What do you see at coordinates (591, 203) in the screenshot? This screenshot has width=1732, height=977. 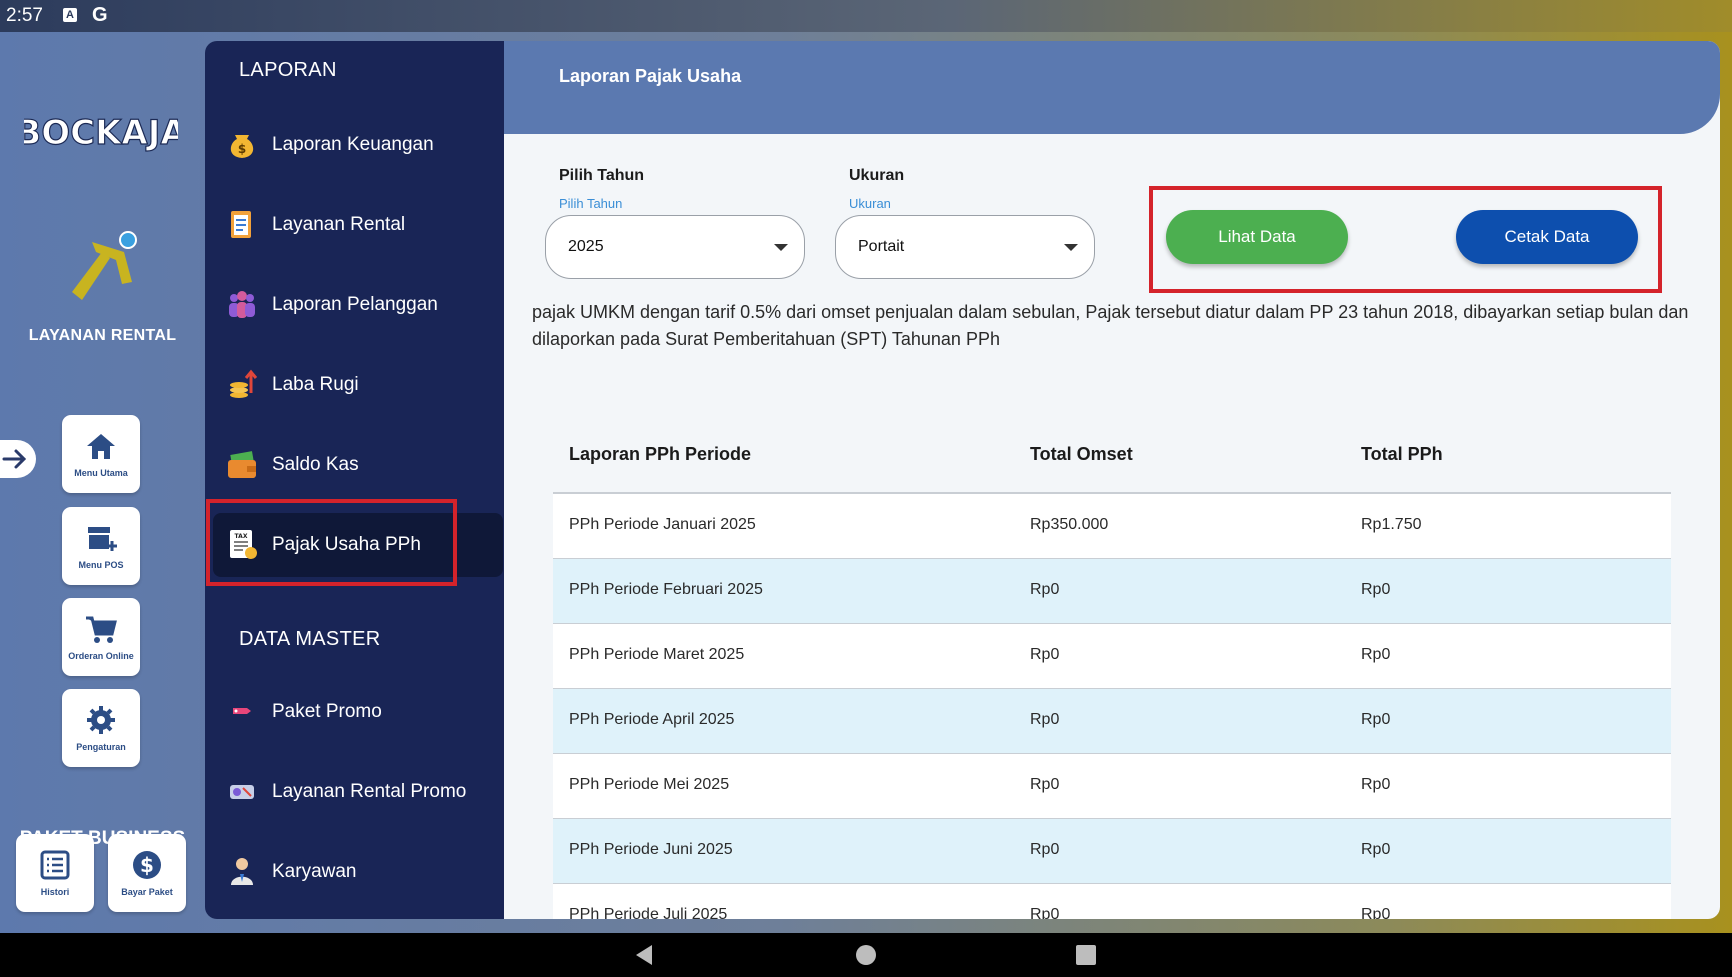 I see `year-field-sublabel: Pilih Tahun` at bounding box center [591, 203].